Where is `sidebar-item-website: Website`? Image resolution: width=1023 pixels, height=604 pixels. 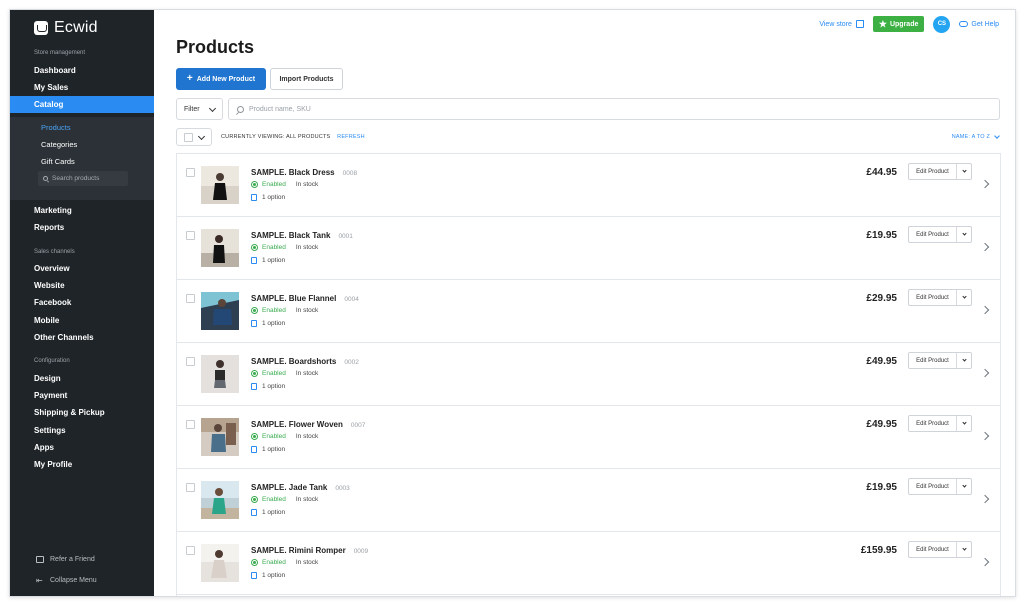
sidebar-item-website: Website is located at coordinates (49, 285).